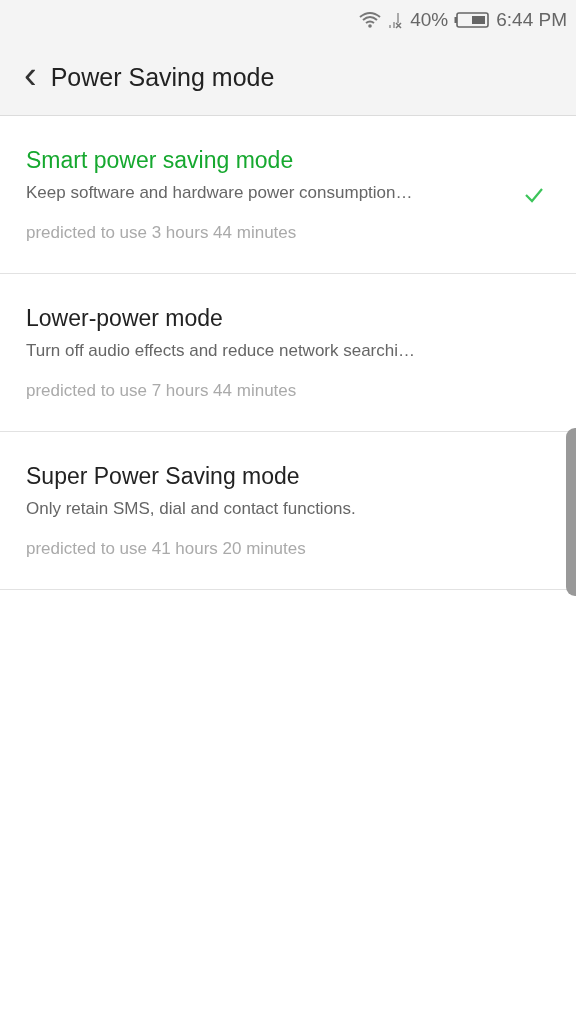  Describe the element at coordinates (534, 194) in the screenshot. I see `checkmark-icon` at that location.